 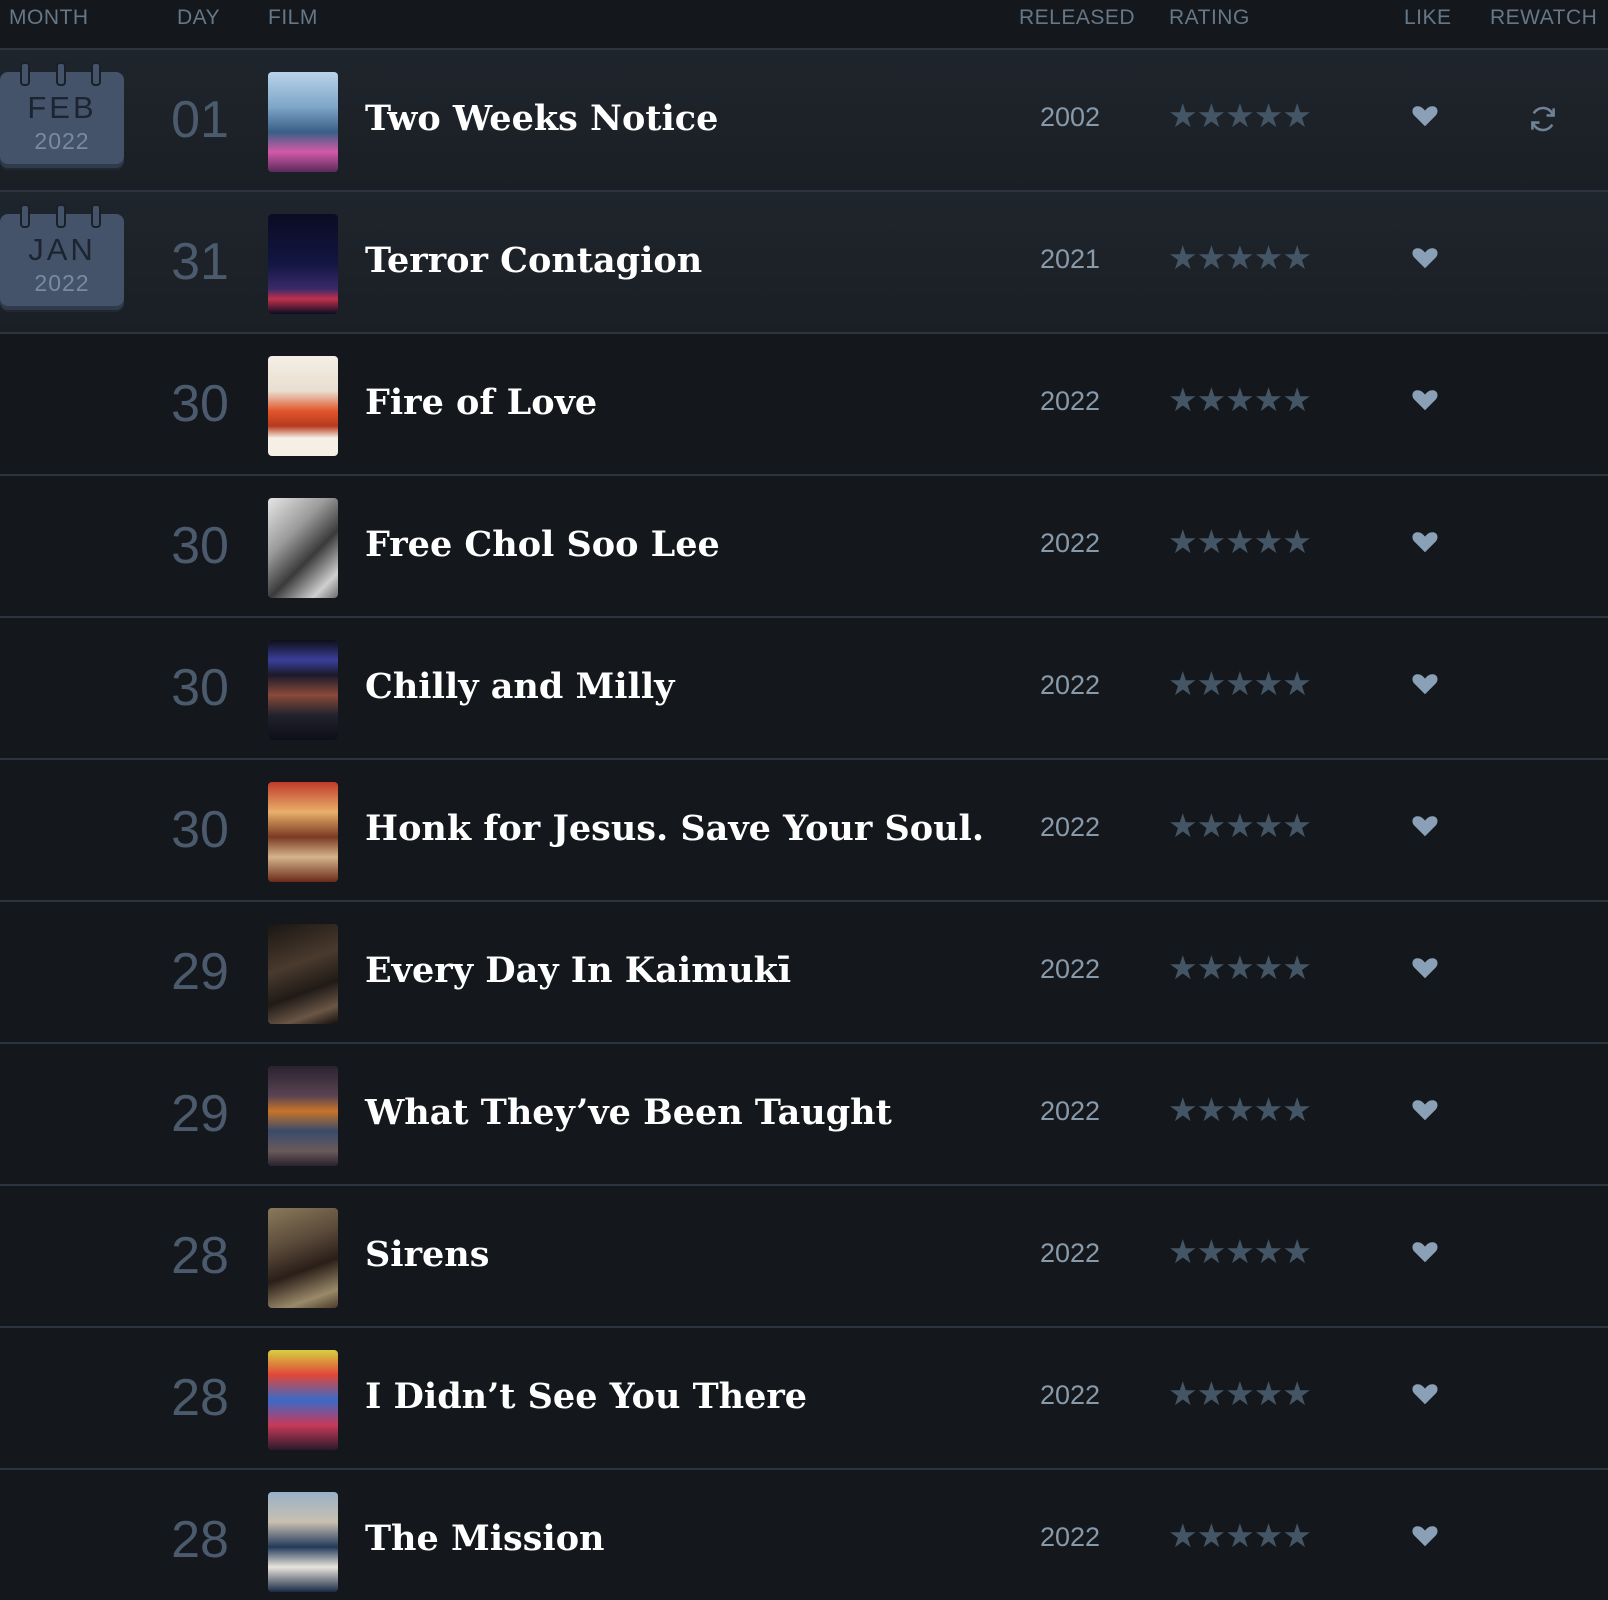 What do you see at coordinates (804, 973) in the screenshot?
I see `diary-row: 29 Every Day In Kaimukī 2022 ★★★★★` at bounding box center [804, 973].